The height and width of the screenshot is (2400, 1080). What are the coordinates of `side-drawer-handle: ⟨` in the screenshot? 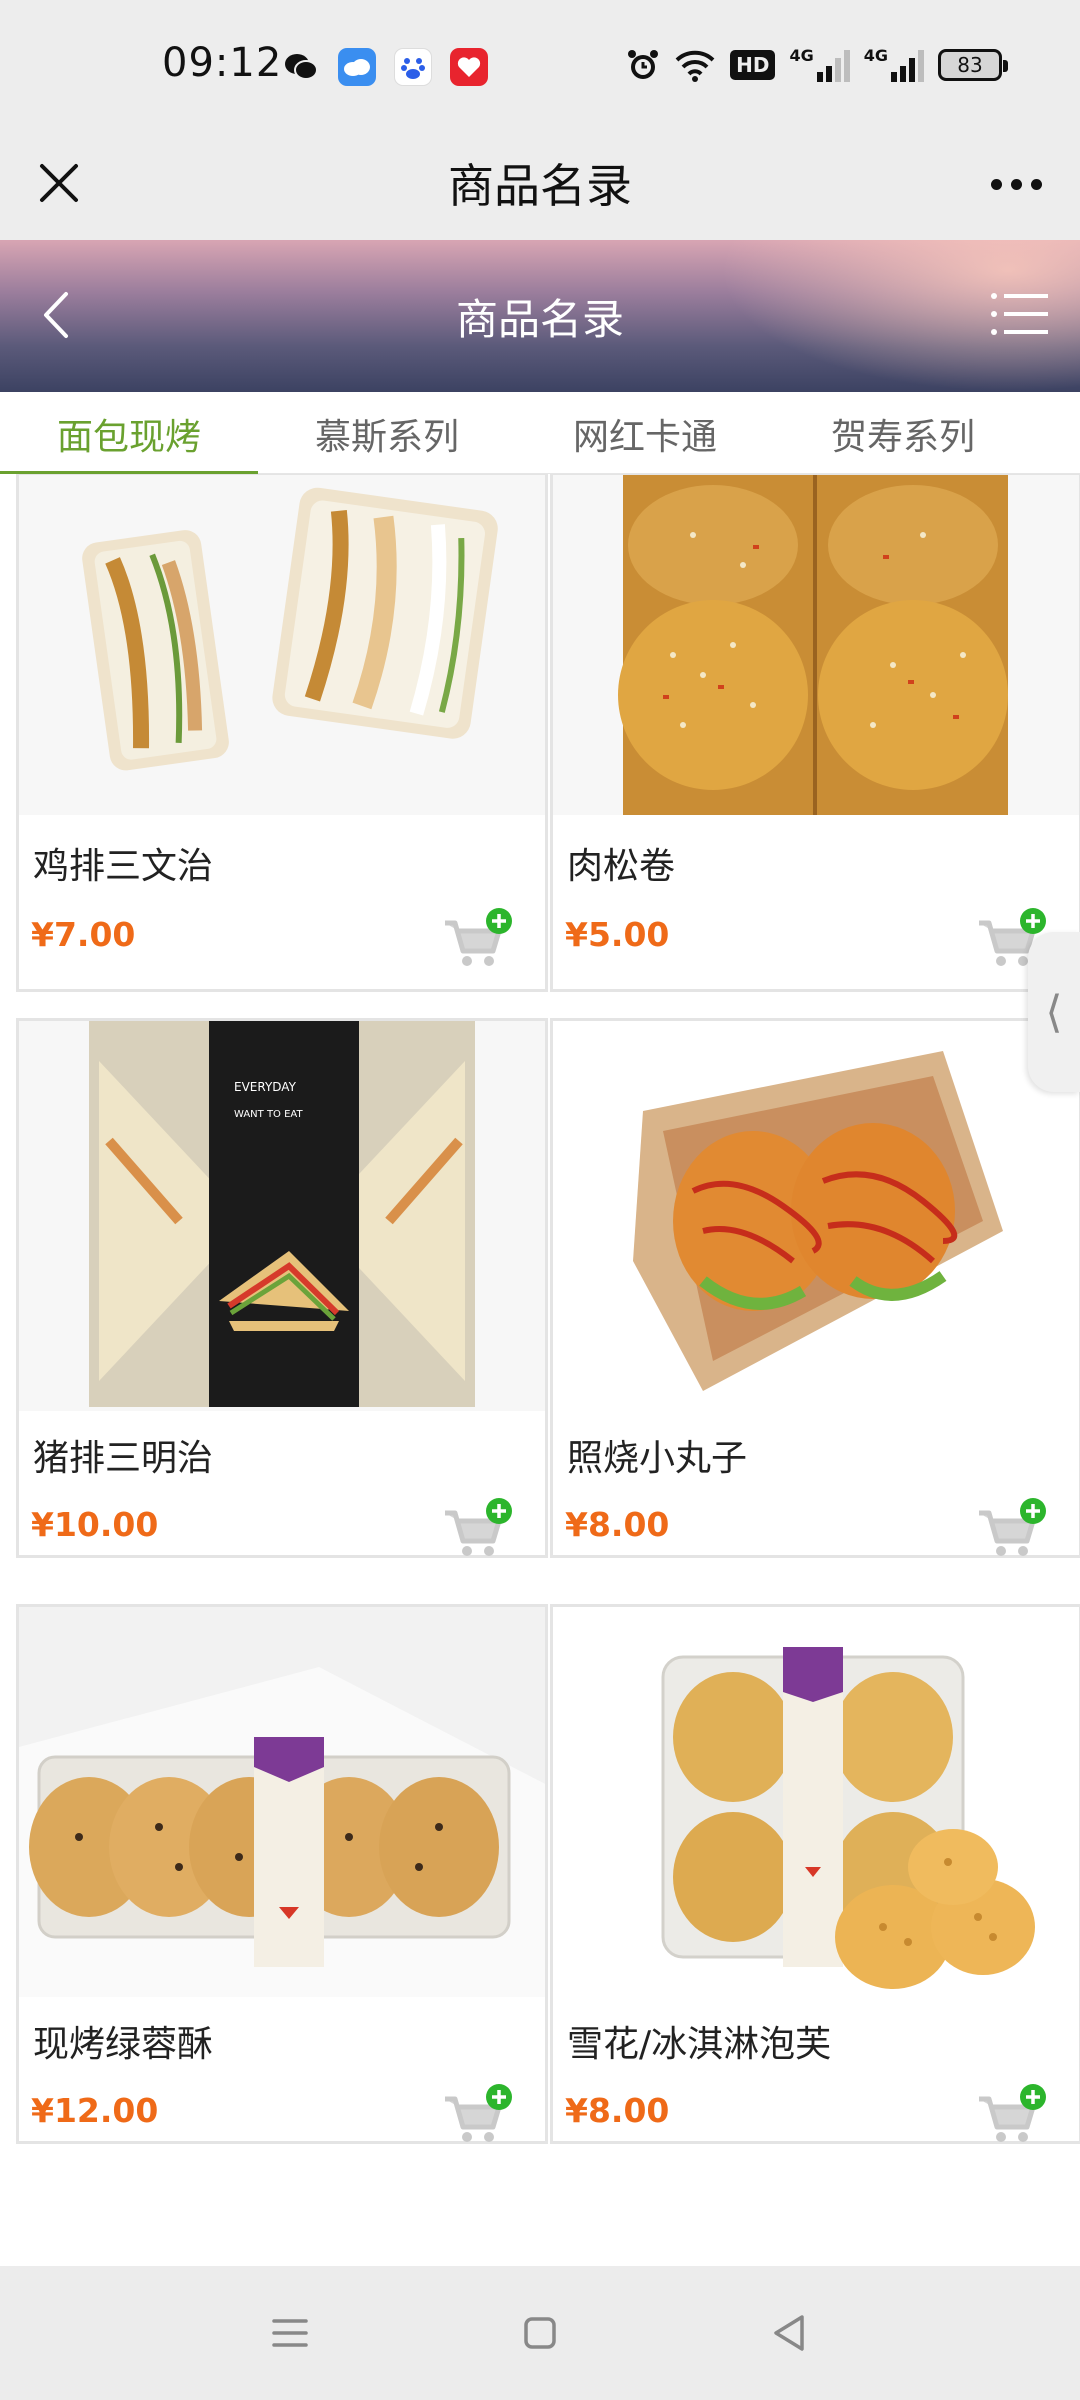 It's located at (1054, 1012).